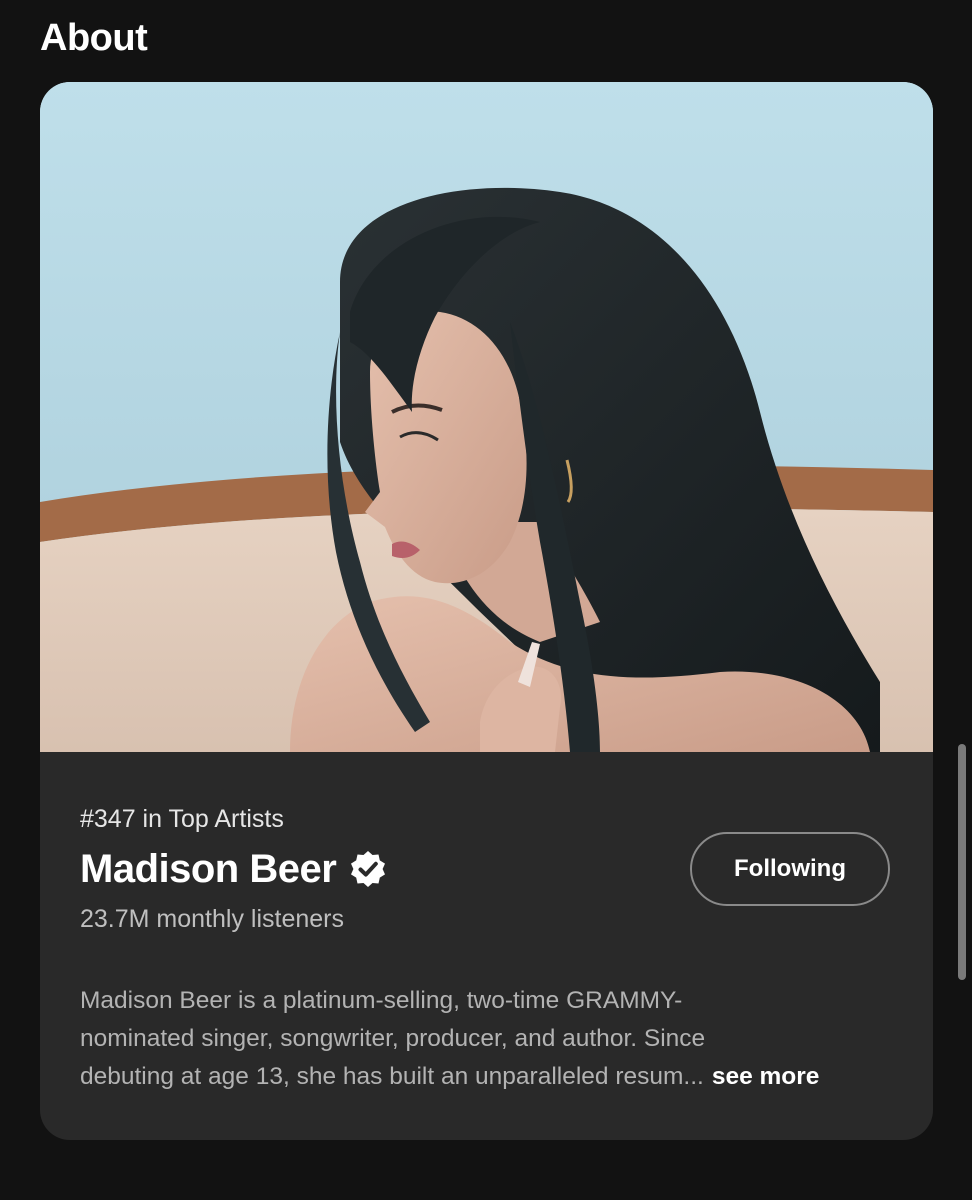  What do you see at coordinates (212, 919) in the screenshot?
I see `monthly-listeners: 23.7M monthly listeners` at bounding box center [212, 919].